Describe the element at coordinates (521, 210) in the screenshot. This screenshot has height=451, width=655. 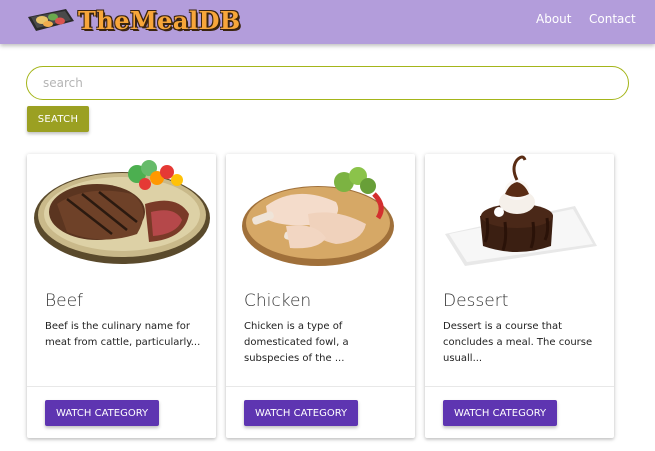
I see `chocolate-dessert-image` at that location.